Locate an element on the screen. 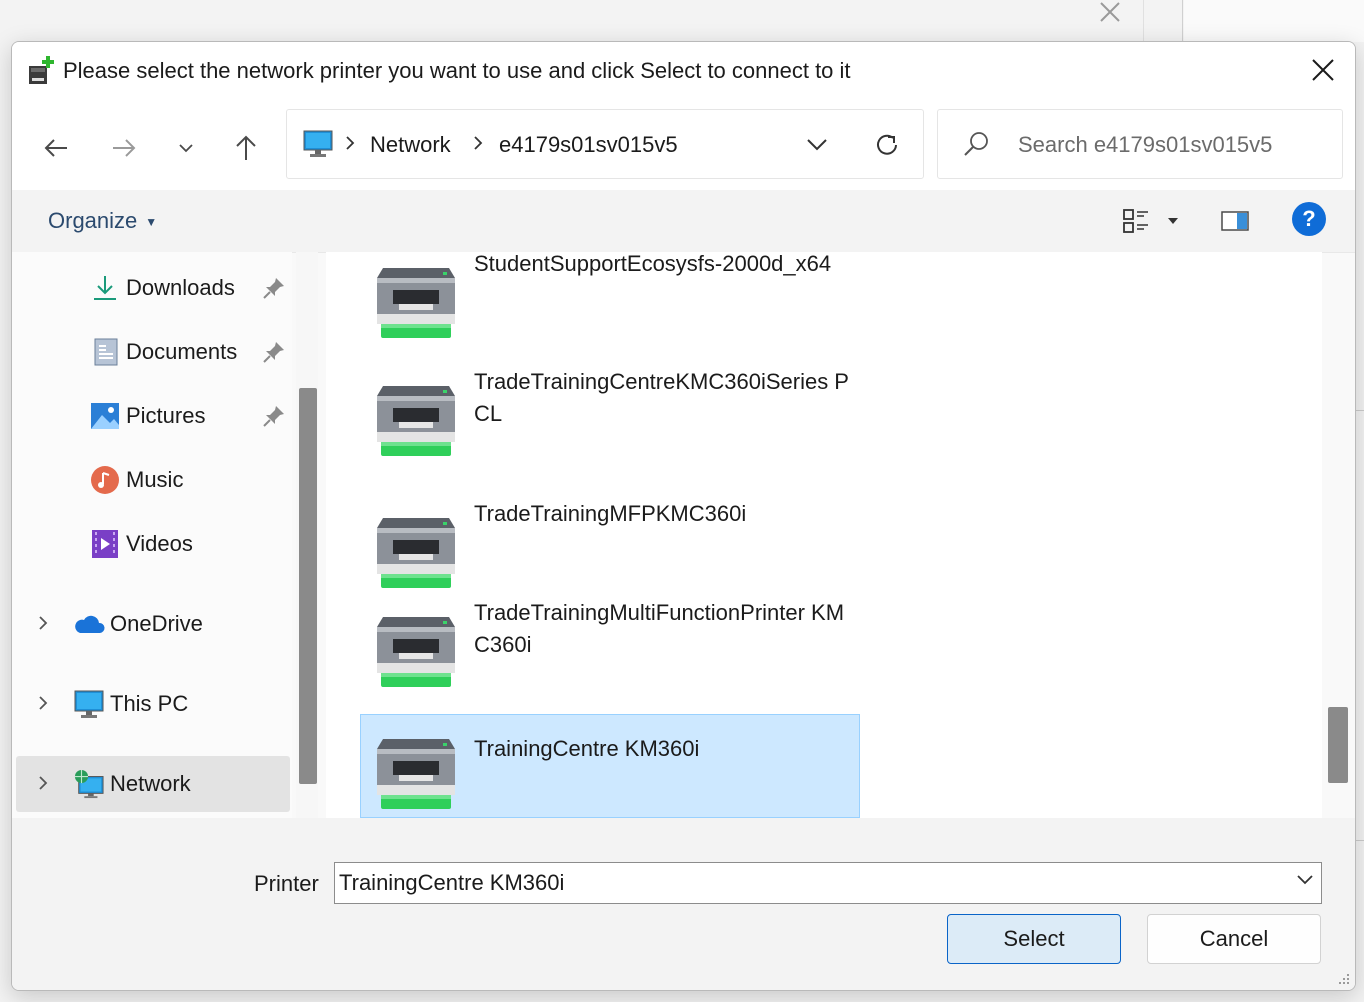 The width and height of the screenshot is (1364, 1002). printer-item: StudentSupportEcosysfs-2000d_x64 is located at coordinates (610, 300).